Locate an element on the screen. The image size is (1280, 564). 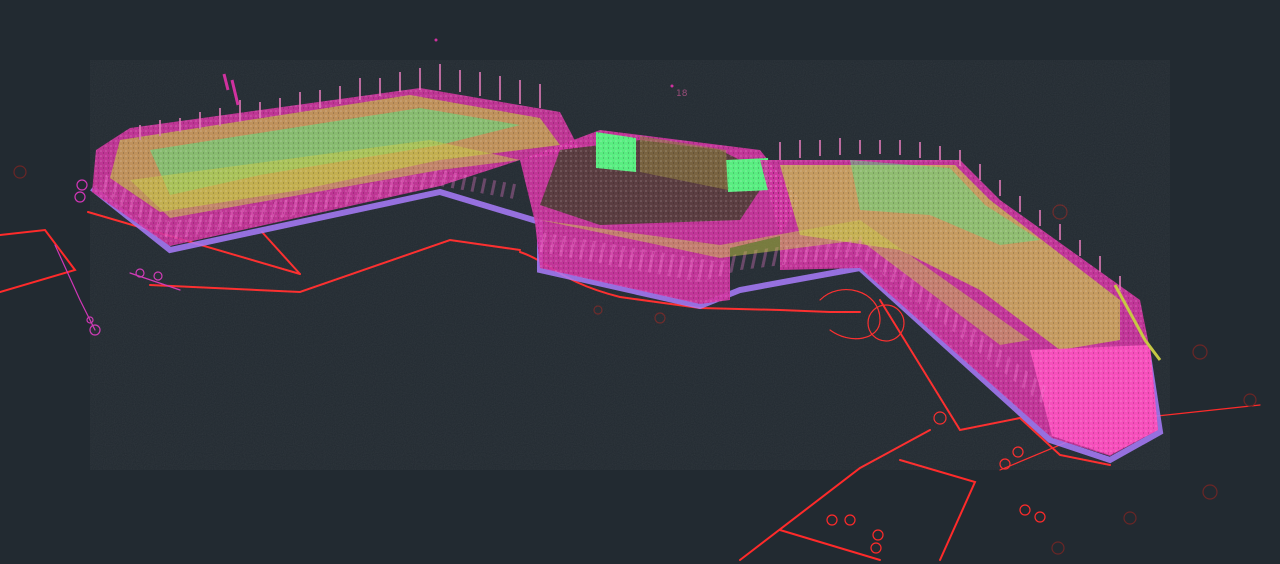
floating-point-label: 18 is located at coordinates (682, 94).